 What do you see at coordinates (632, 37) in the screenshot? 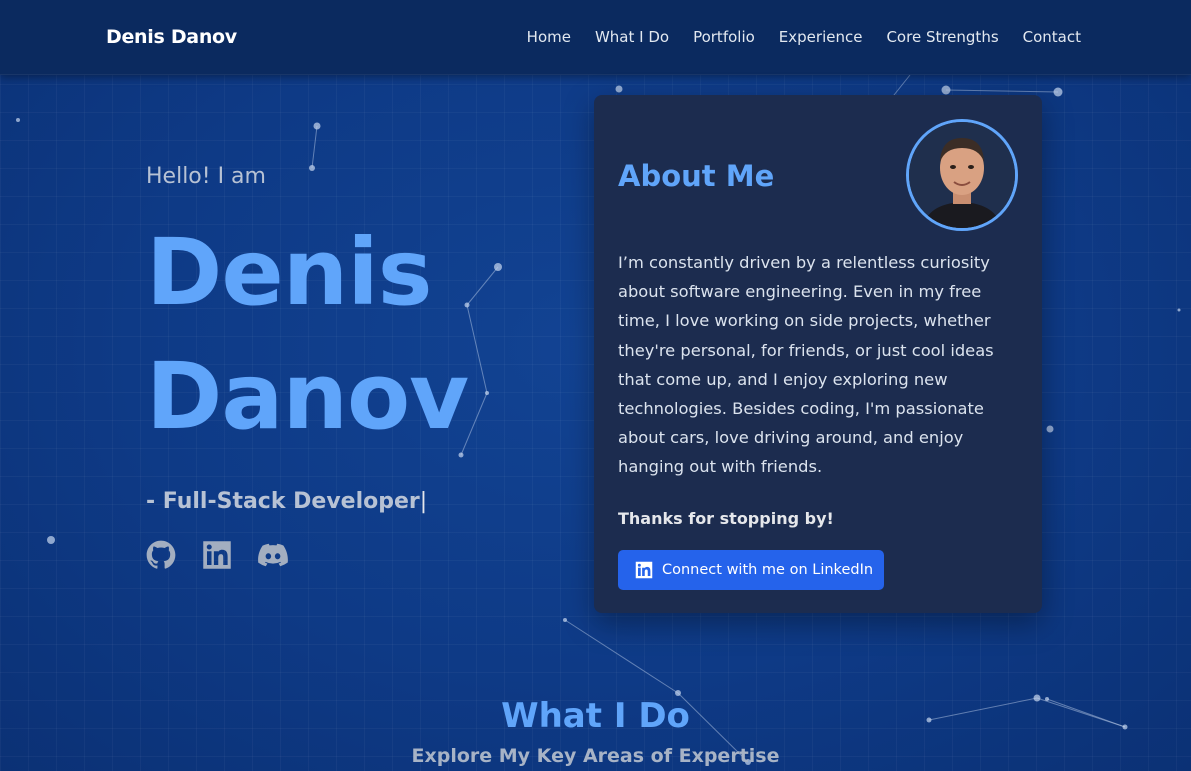
I see `nav-link-what-i-do: What I Do` at bounding box center [632, 37].